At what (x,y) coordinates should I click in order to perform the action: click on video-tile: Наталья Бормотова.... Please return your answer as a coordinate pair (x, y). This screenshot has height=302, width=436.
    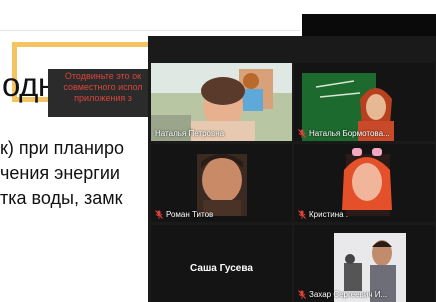
    Looking at the image, I should click on (364, 102).